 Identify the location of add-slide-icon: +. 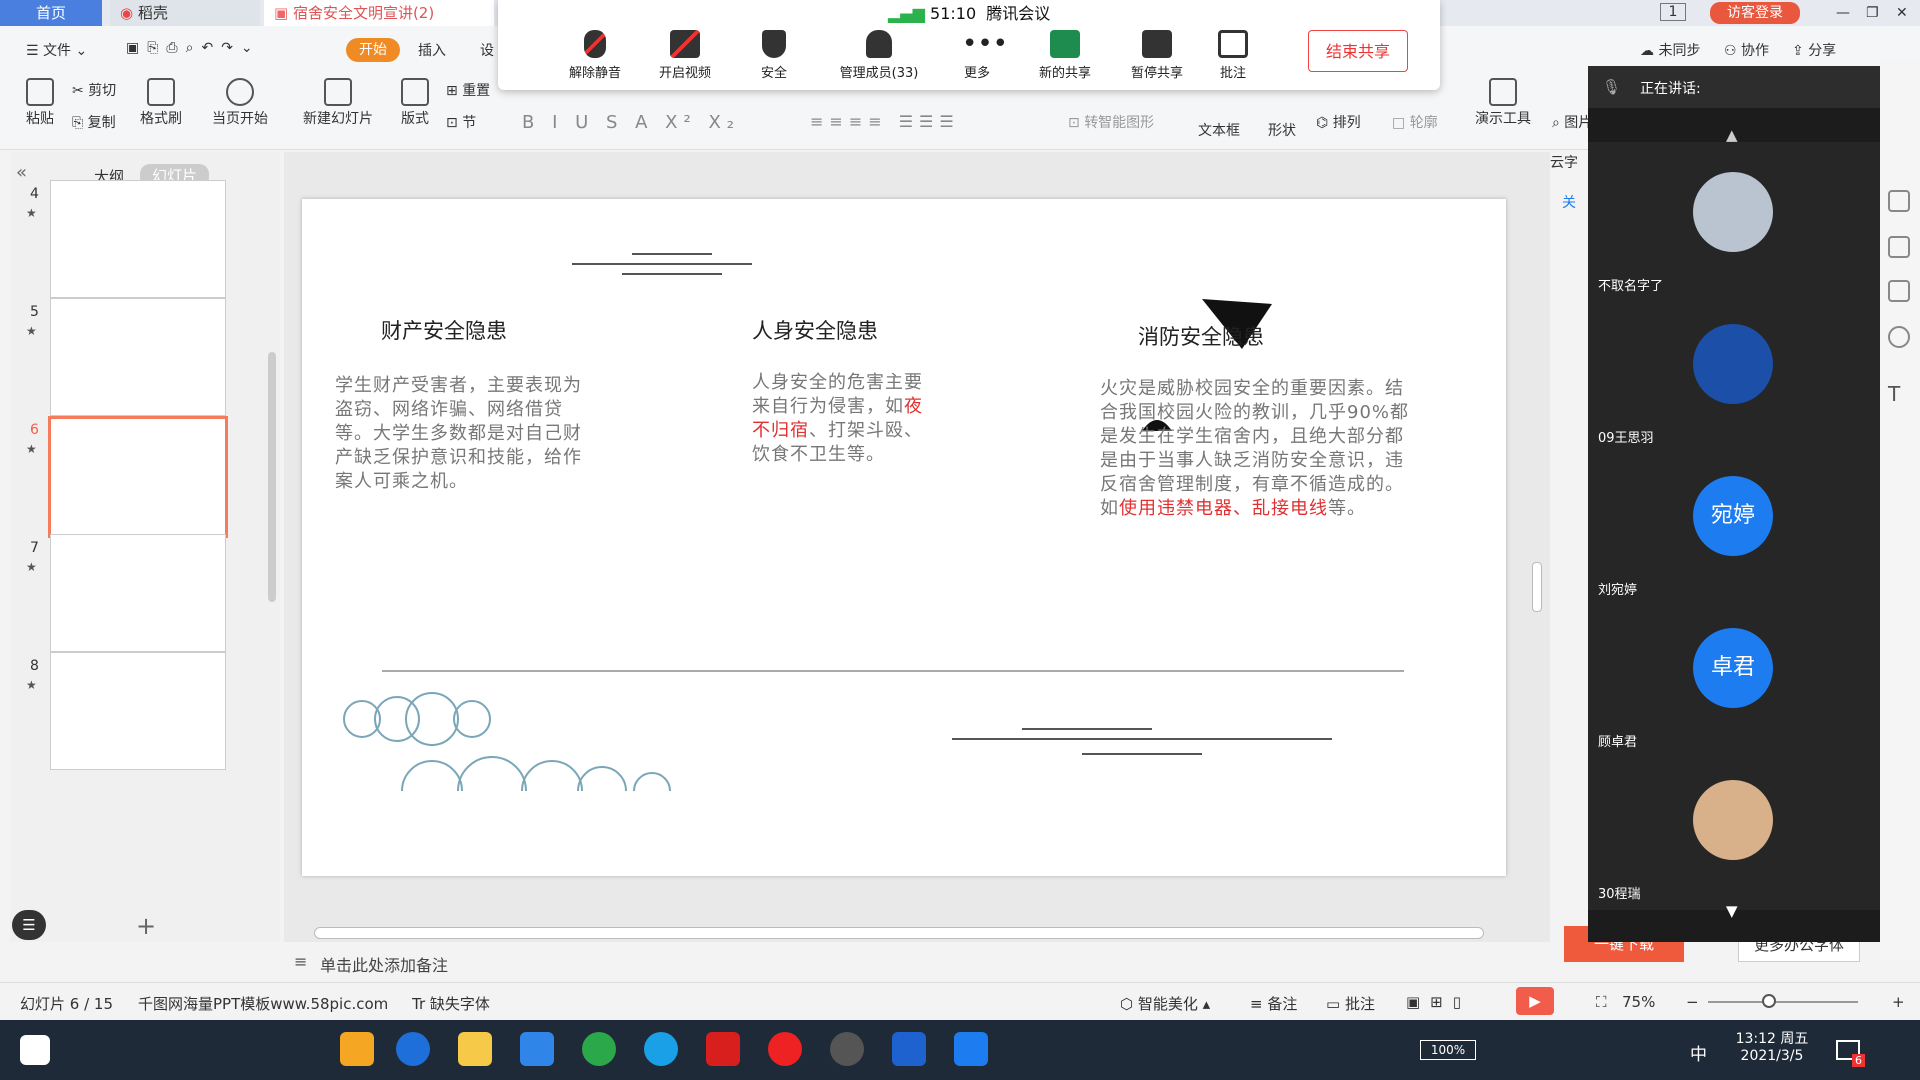
(146, 926).